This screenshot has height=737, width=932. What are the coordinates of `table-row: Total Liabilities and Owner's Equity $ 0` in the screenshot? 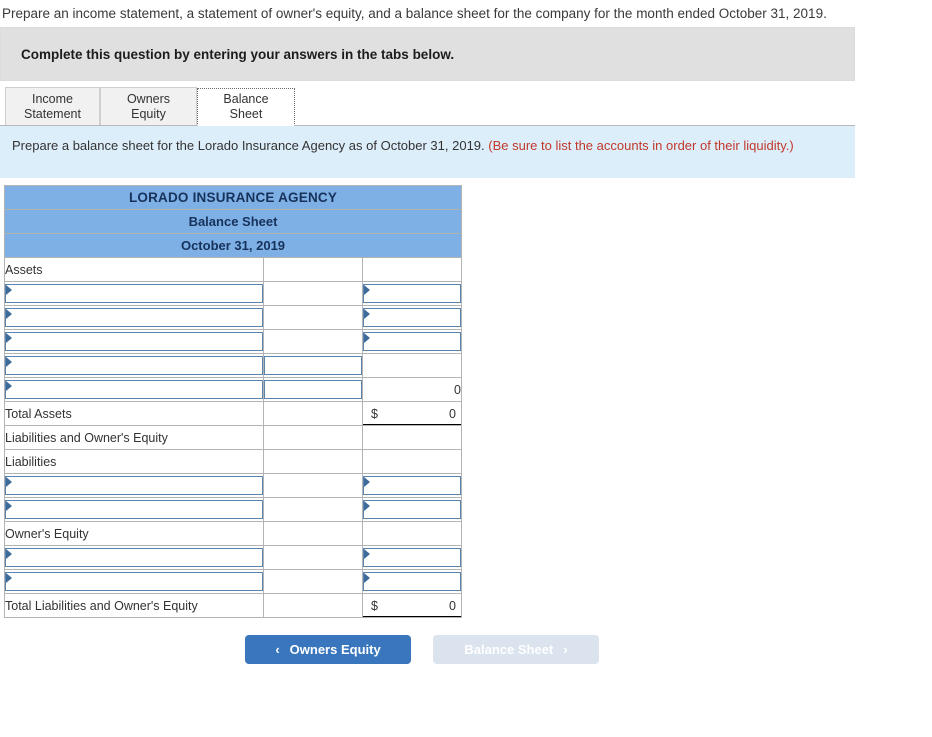 It's located at (233, 605).